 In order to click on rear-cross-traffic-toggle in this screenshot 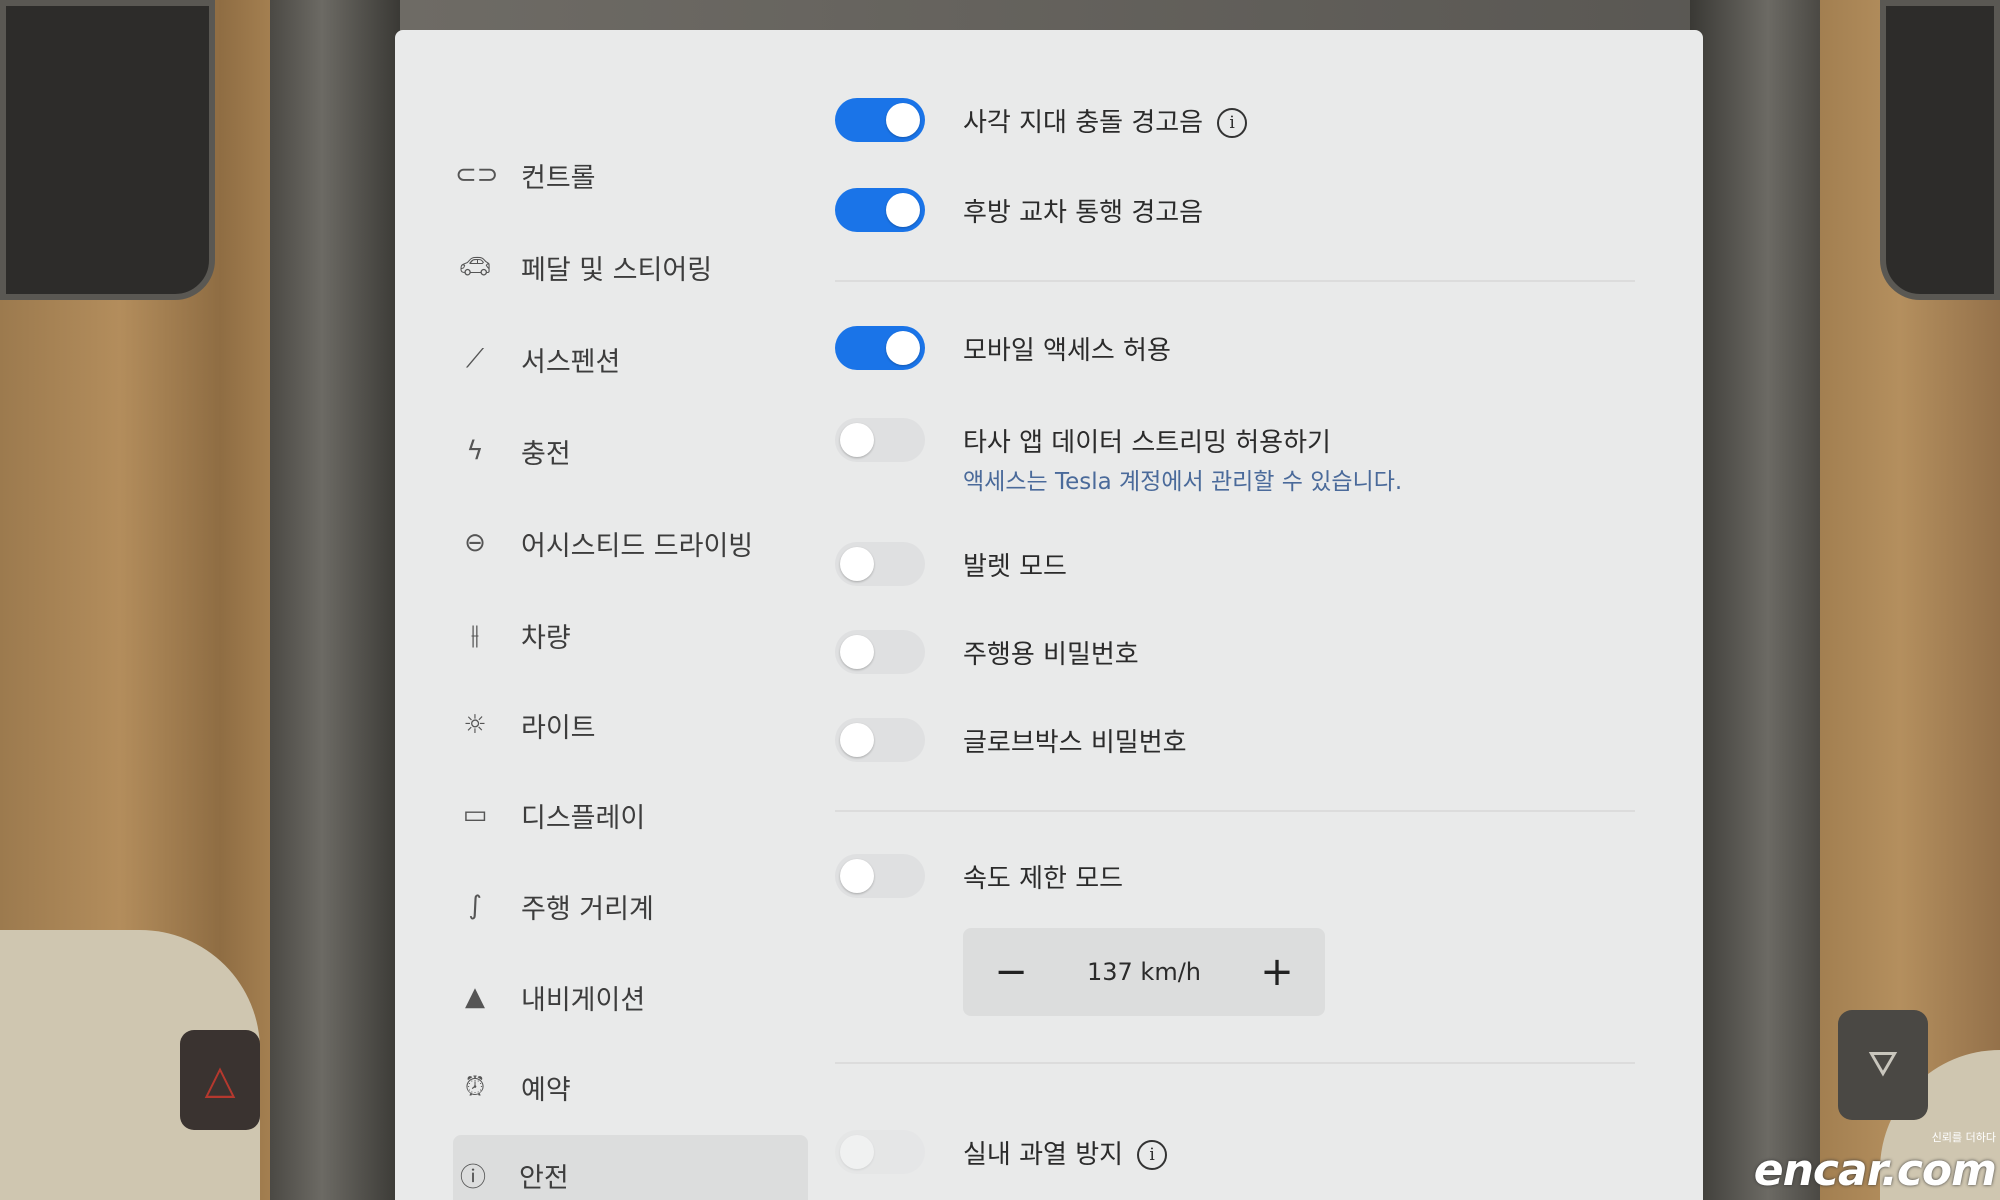, I will do `click(880, 210)`.